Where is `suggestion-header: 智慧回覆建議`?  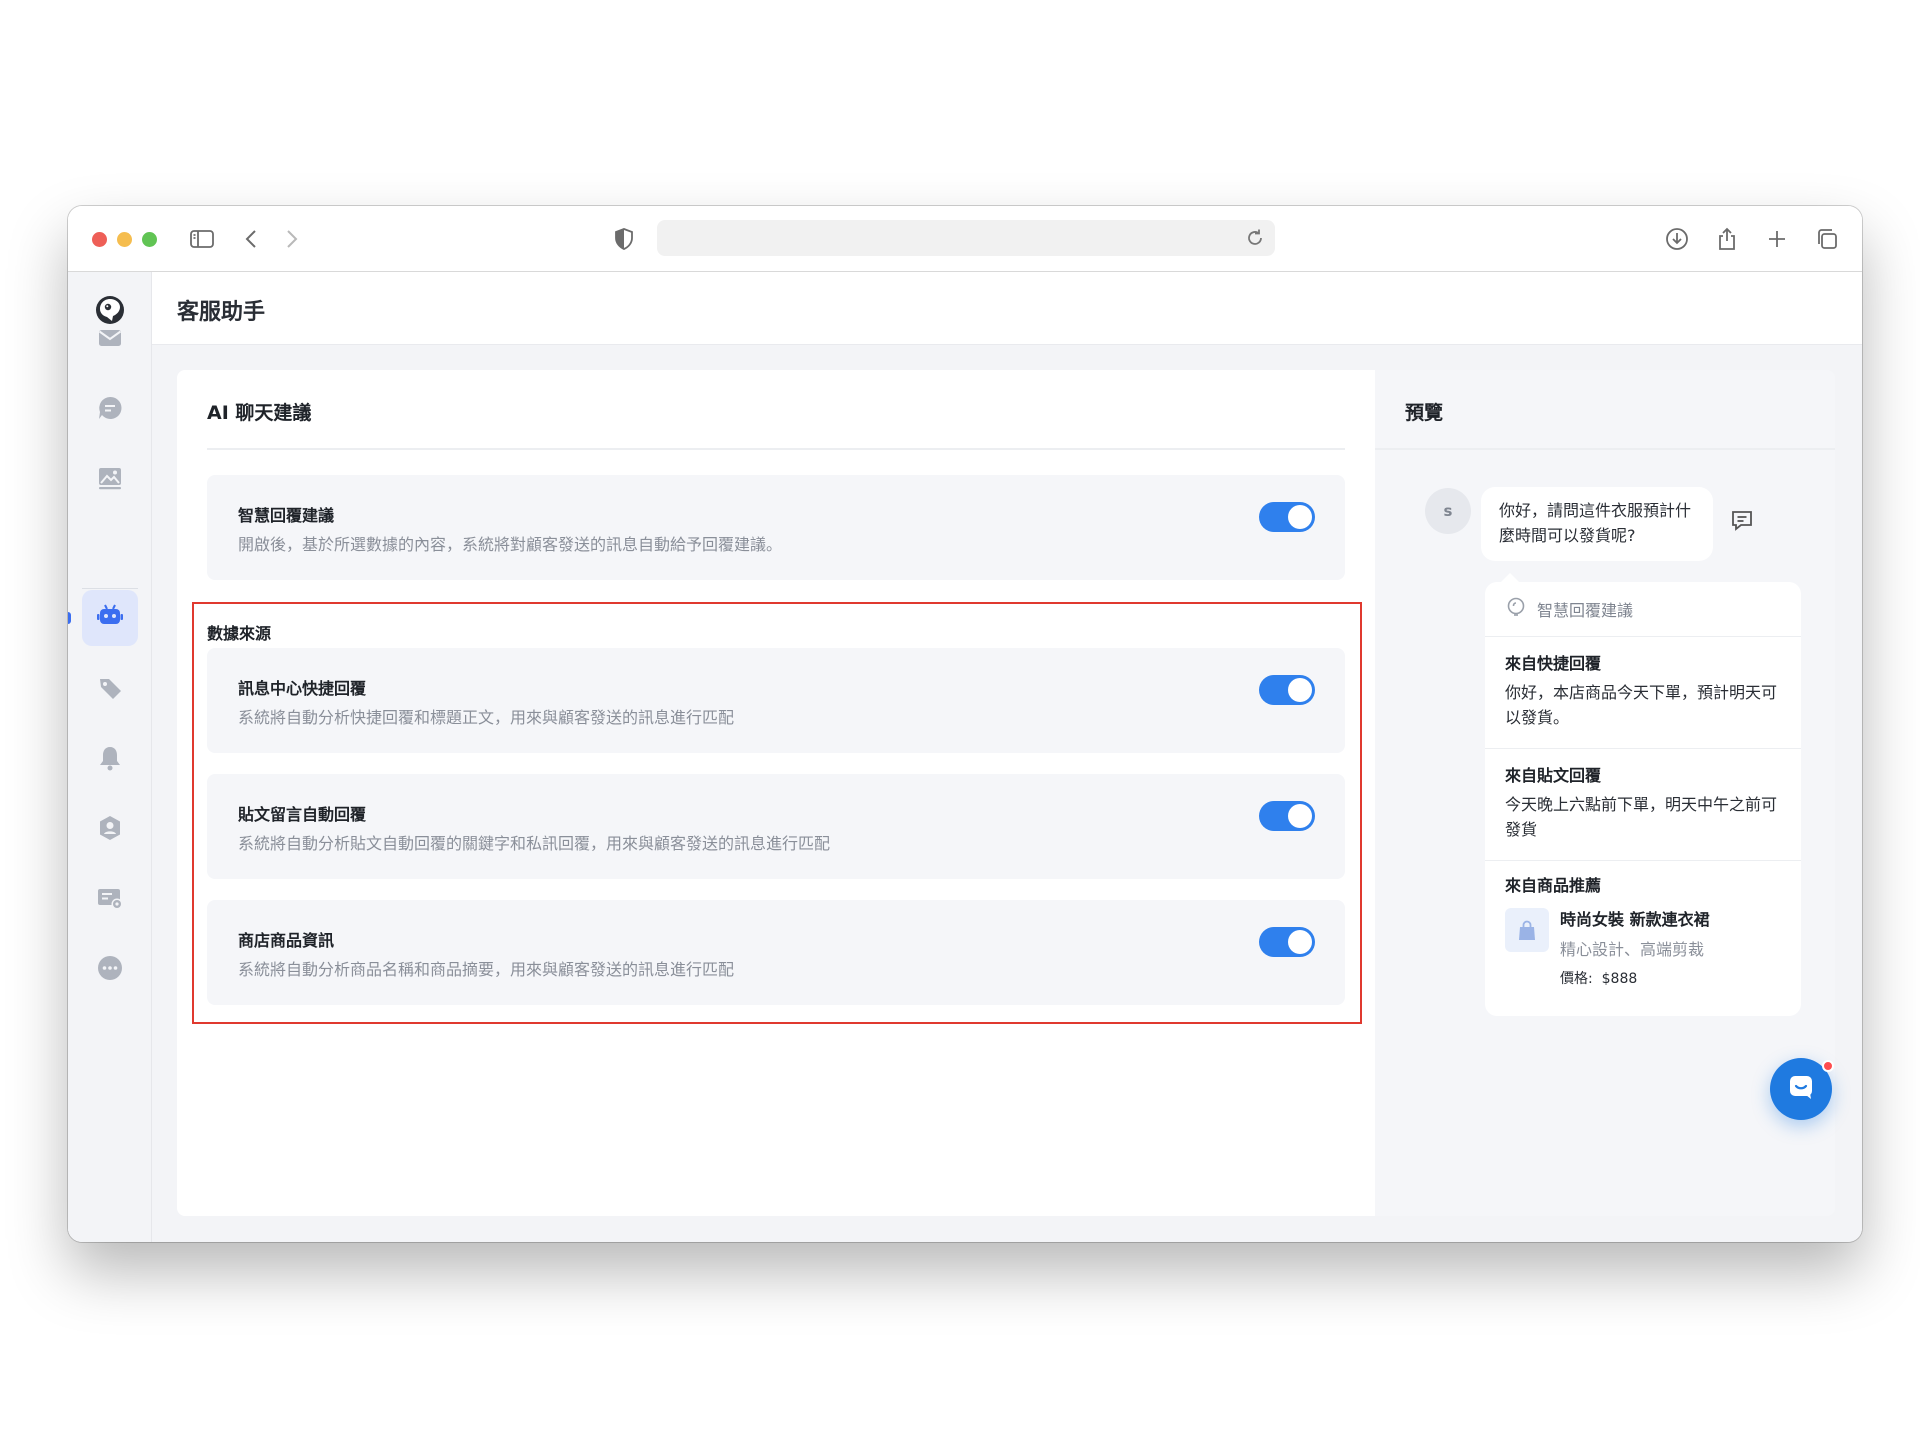
suggestion-header: 智慧回覆建議 is located at coordinates (1569, 609).